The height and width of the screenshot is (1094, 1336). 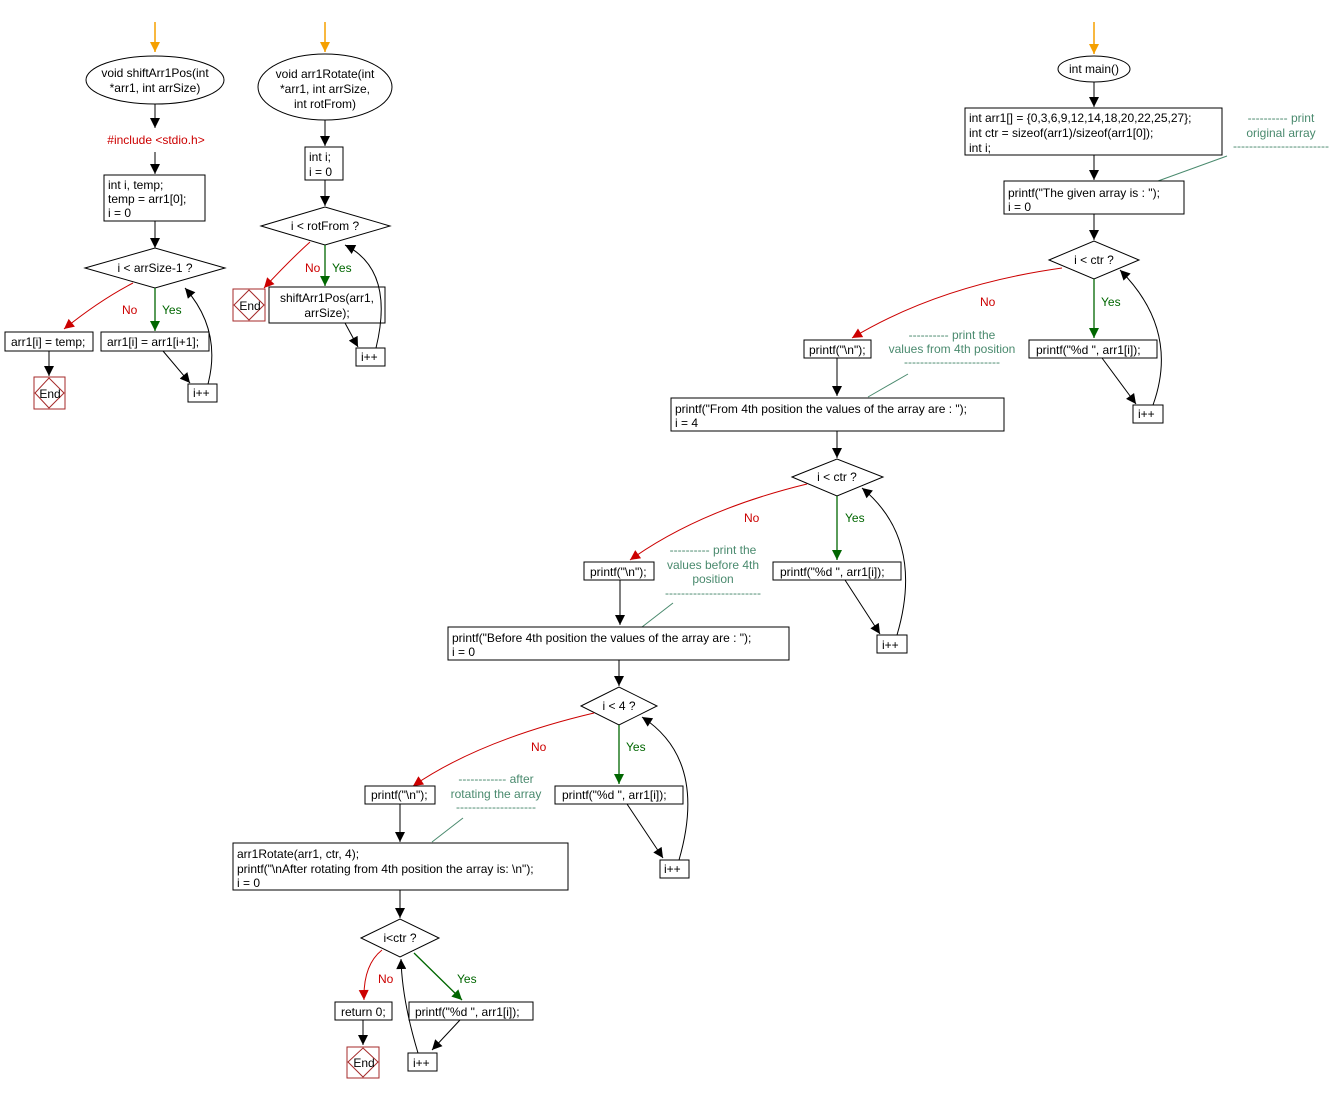 What do you see at coordinates (1094, 69) in the screenshot?
I see `start-label: int main()` at bounding box center [1094, 69].